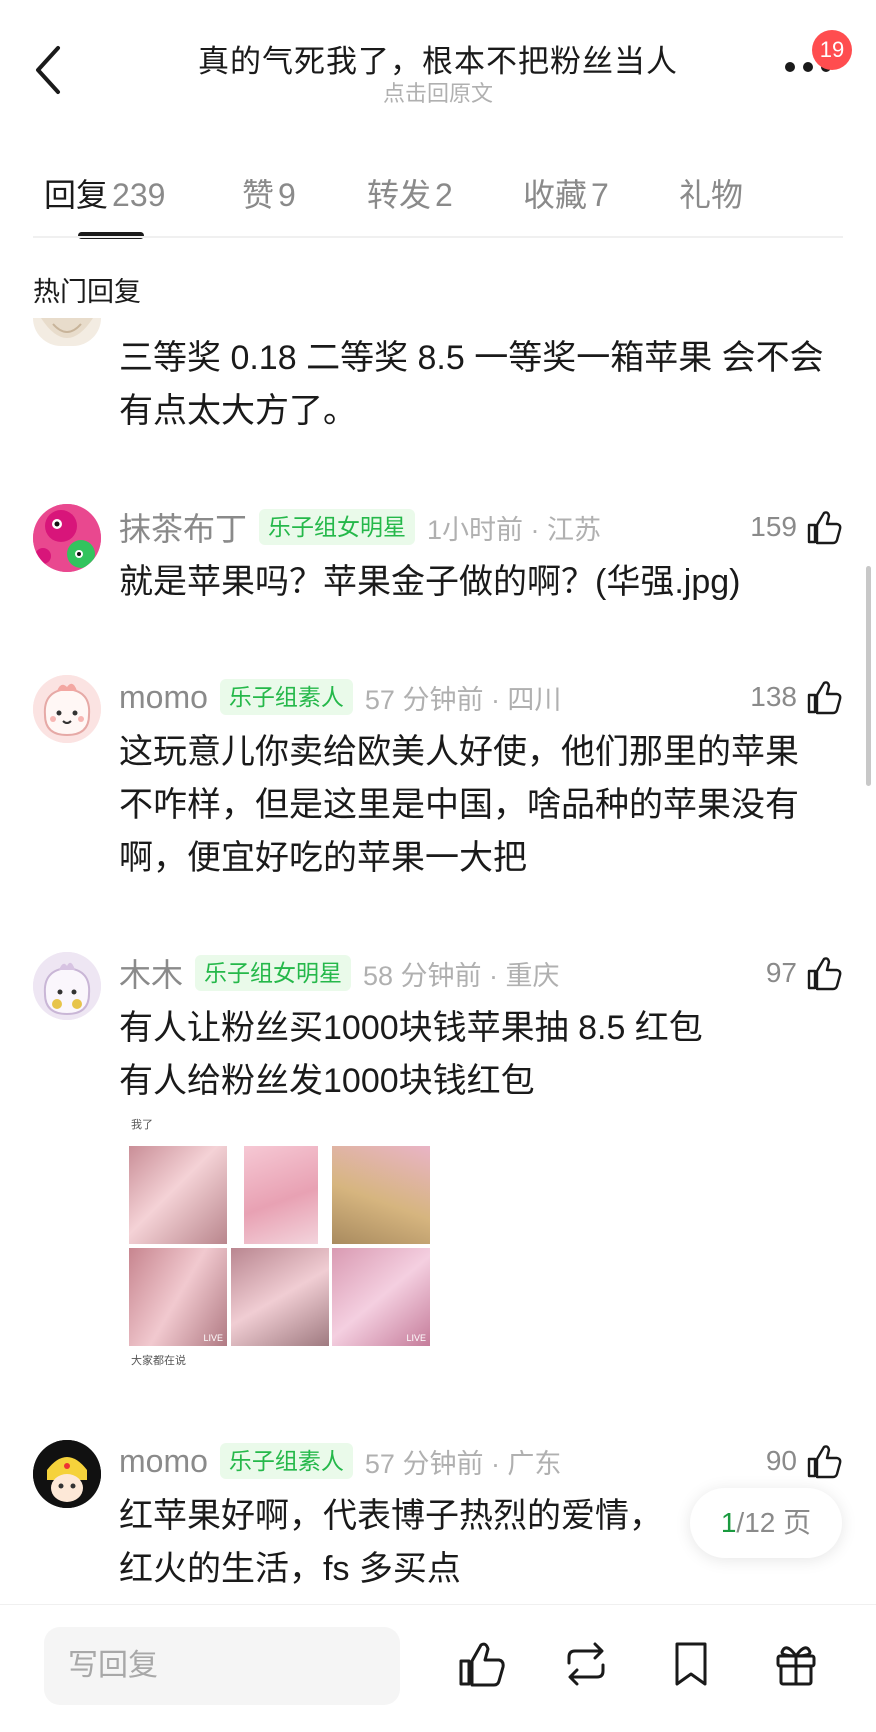 Image resolution: width=876 pixels, height=1732 pixels. I want to click on comment-text: 红苹果好啊，代表博子热烈的爱情， 红火的生活，fs 多买点, so click(391, 1543).